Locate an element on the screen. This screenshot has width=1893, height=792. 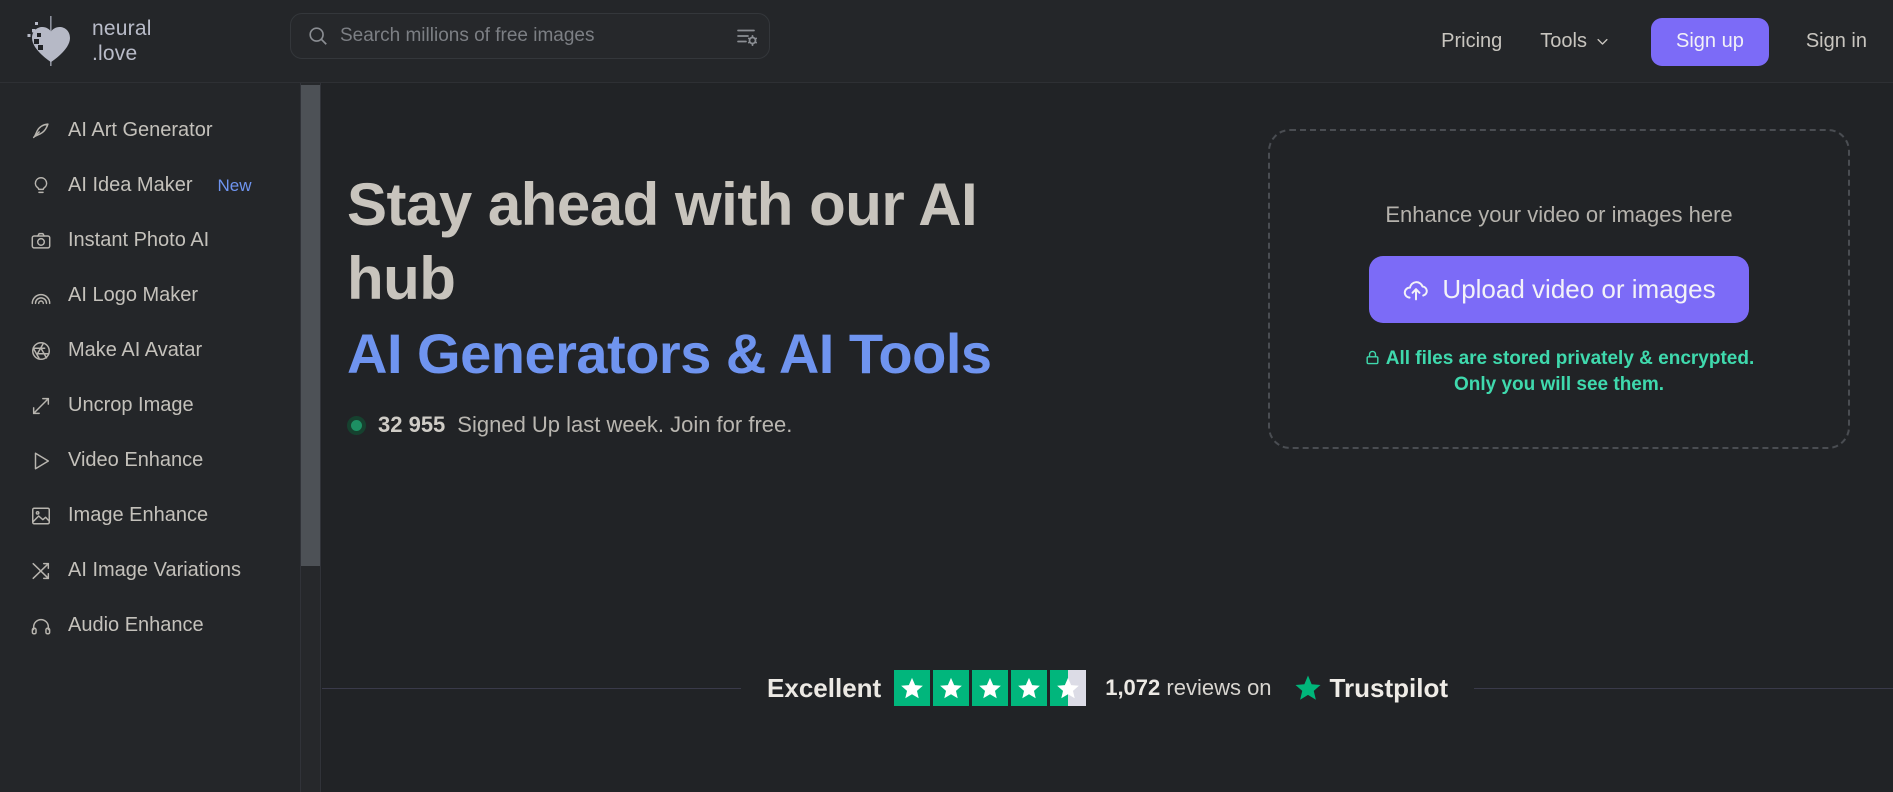
star-half-icon is located at coordinates (1068, 688).